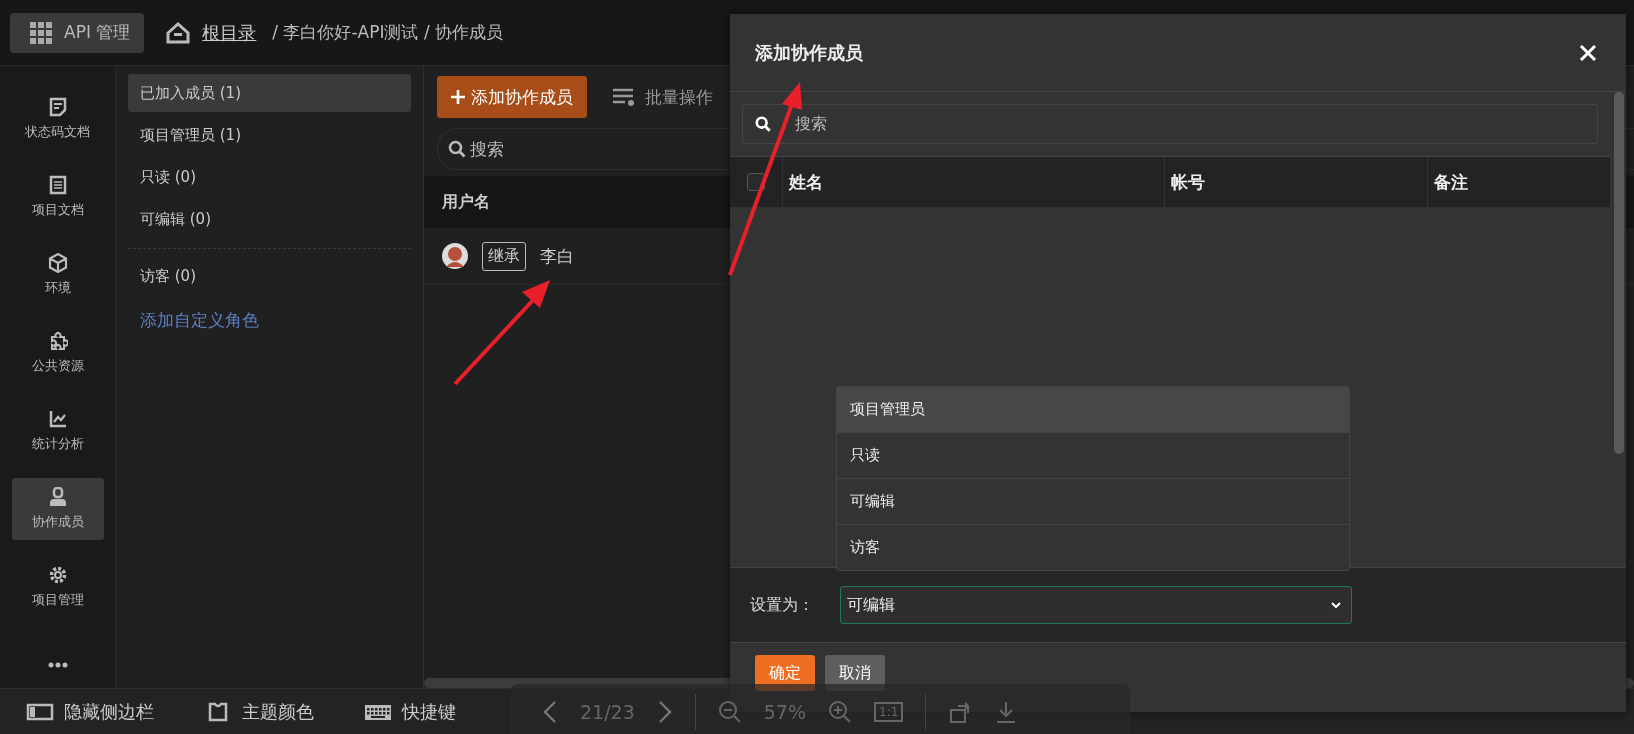 This screenshot has width=1634, height=734. I want to click on member-name: 李白, so click(557, 256).